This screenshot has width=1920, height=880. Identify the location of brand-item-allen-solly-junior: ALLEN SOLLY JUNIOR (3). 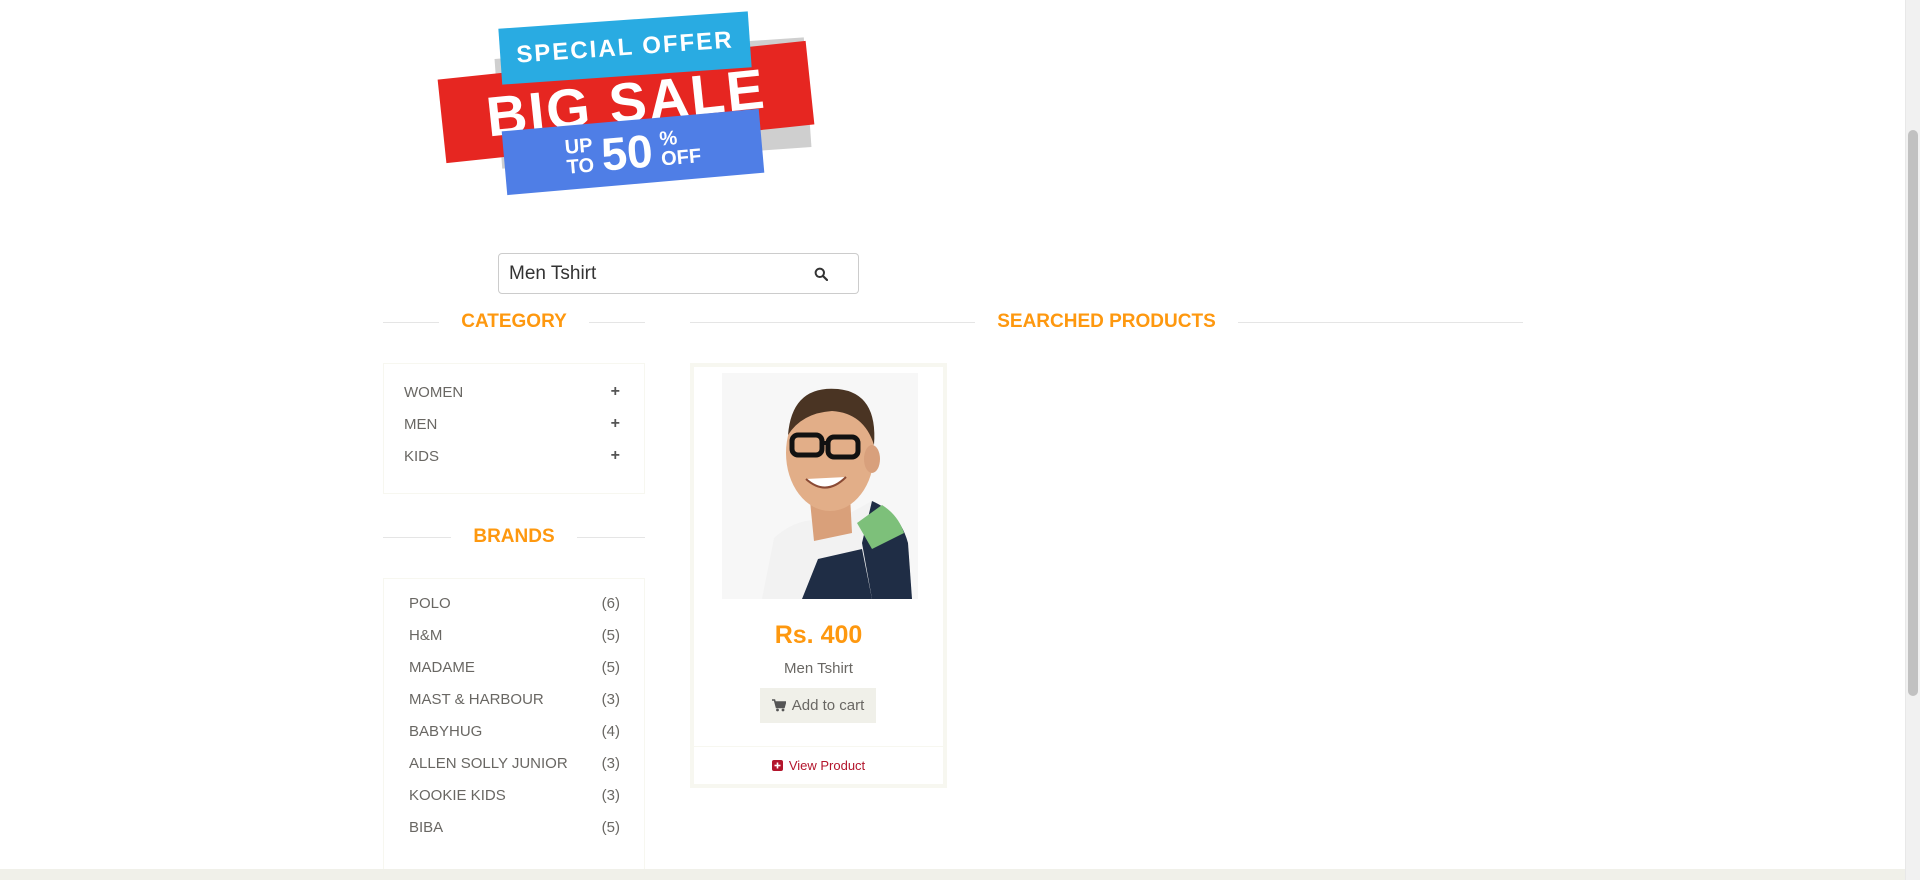
(514, 763).